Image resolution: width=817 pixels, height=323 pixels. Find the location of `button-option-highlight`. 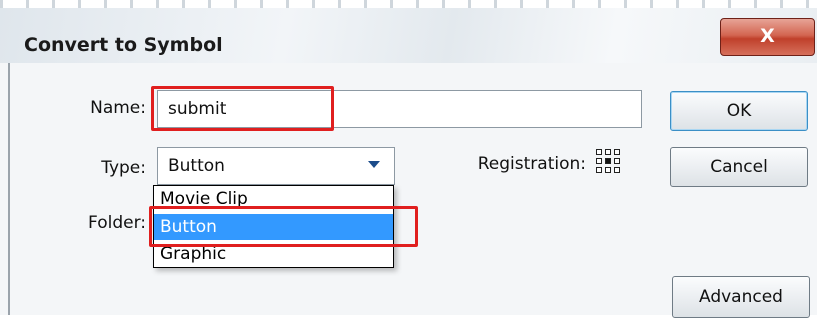

button-option-highlight is located at coordinates (283, 226).